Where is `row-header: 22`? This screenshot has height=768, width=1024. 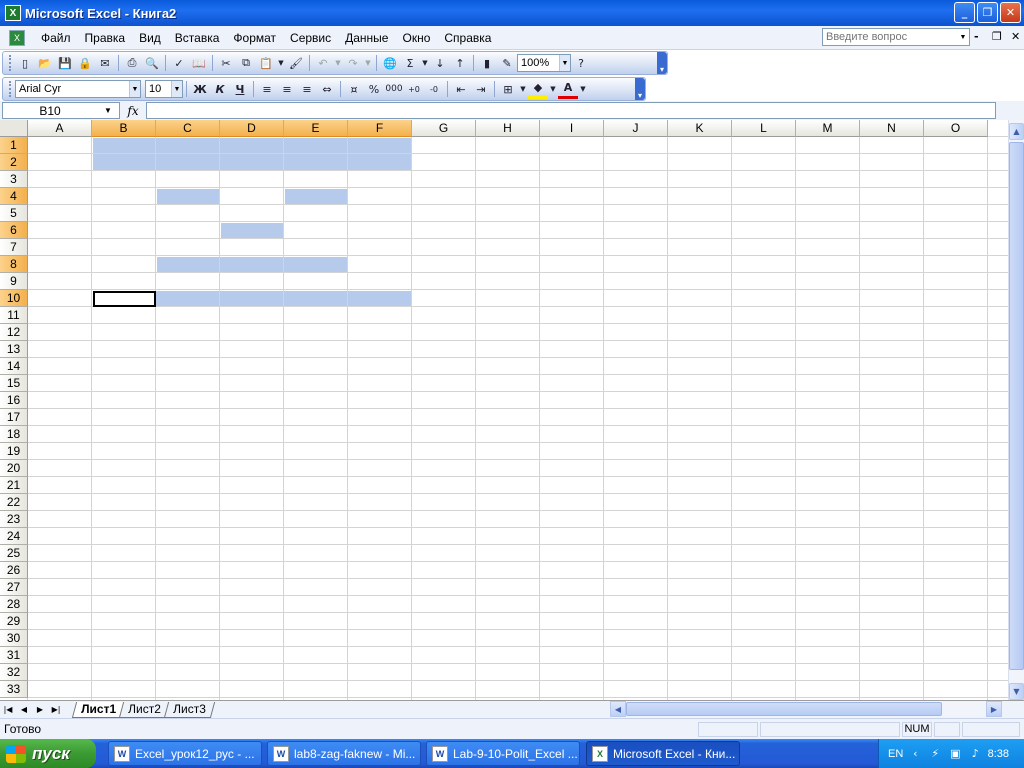 row-header: 22 is located at coordinates (14, 502).